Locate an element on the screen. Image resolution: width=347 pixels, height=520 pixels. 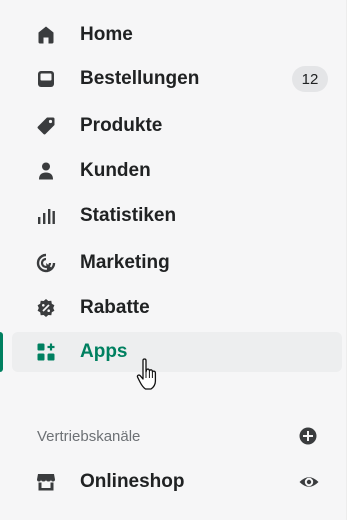
sidebar-item-discounts: Rabatte is located at coordinates (177, 308).